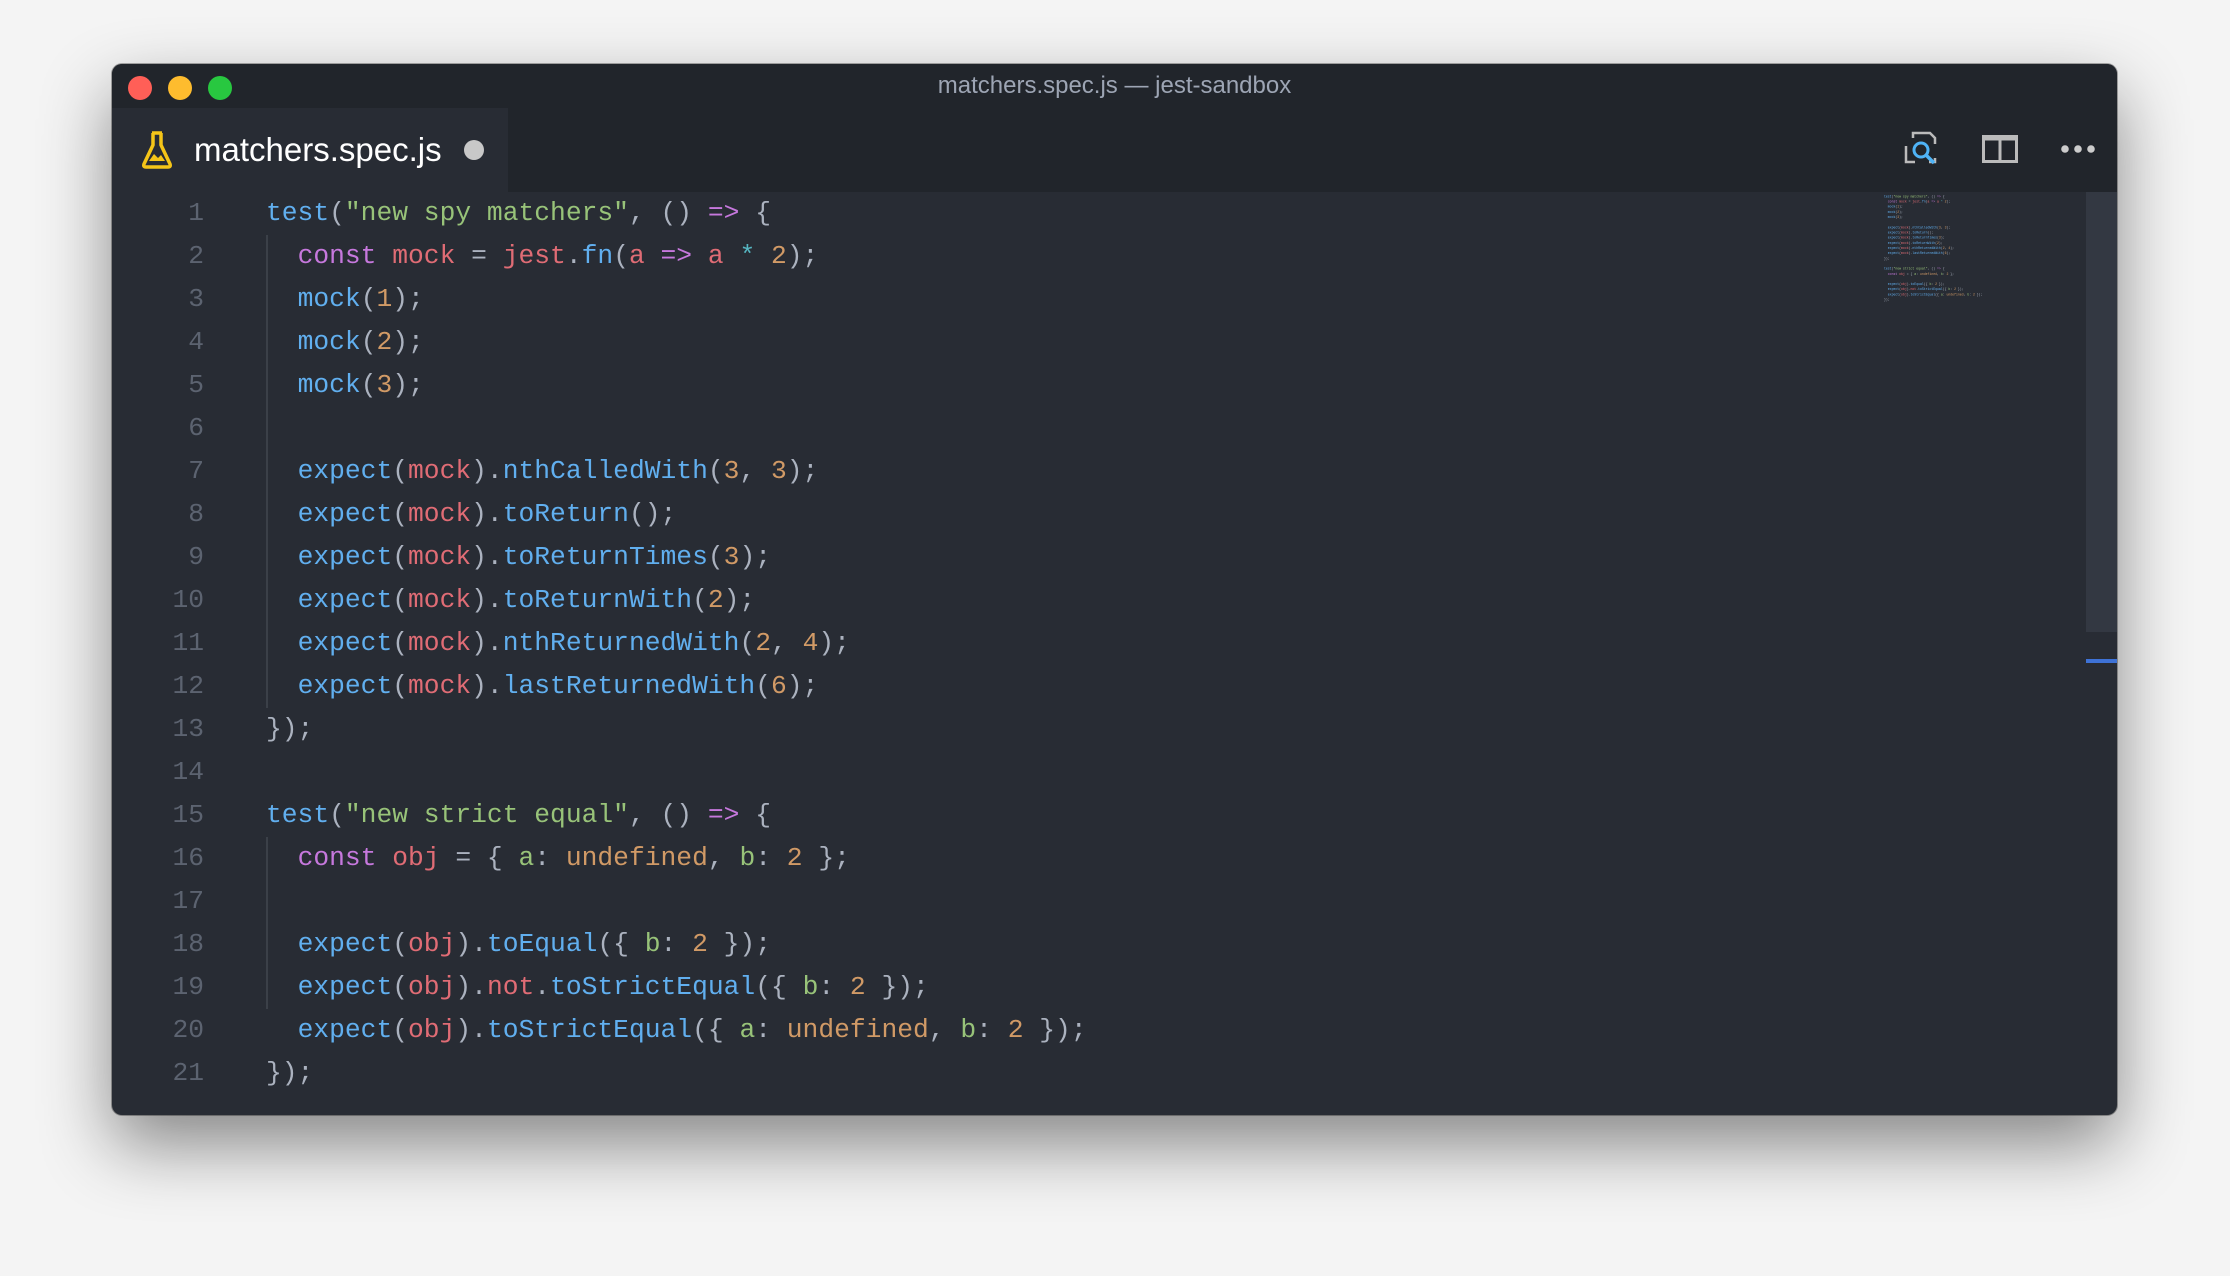 This screenshot has width=2230, height=1276. I want to click on punctuation-token: ., so click(542, 987).